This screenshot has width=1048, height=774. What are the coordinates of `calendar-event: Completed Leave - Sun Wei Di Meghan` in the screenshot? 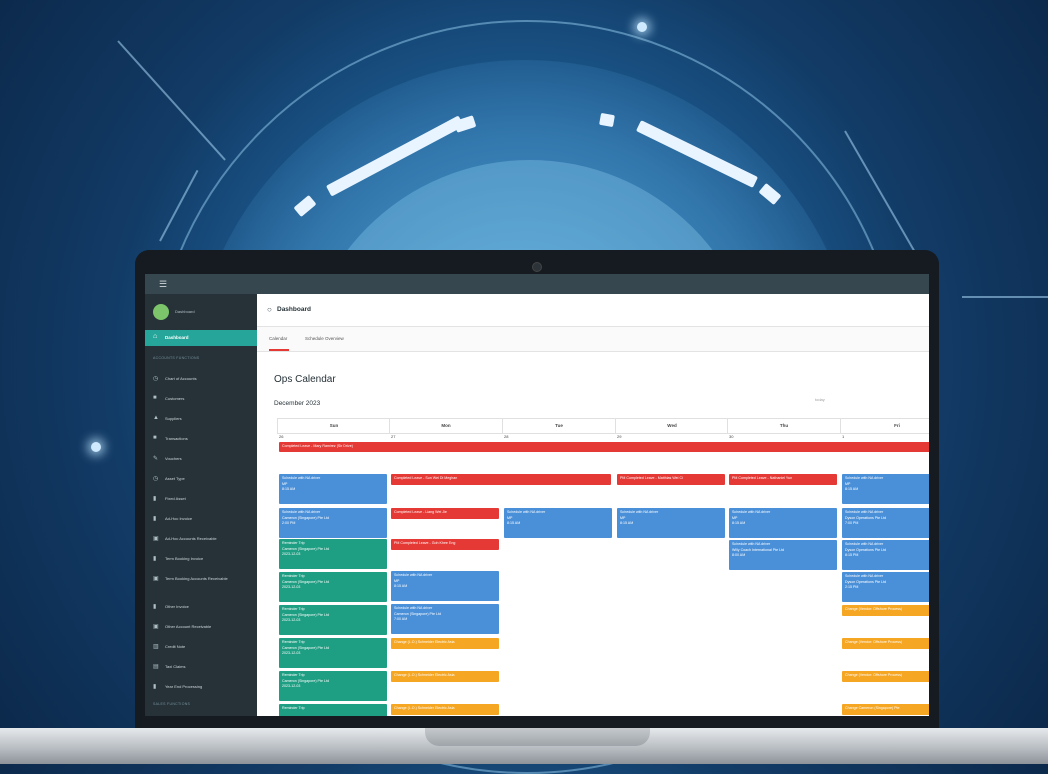 It's located at (501, 479).